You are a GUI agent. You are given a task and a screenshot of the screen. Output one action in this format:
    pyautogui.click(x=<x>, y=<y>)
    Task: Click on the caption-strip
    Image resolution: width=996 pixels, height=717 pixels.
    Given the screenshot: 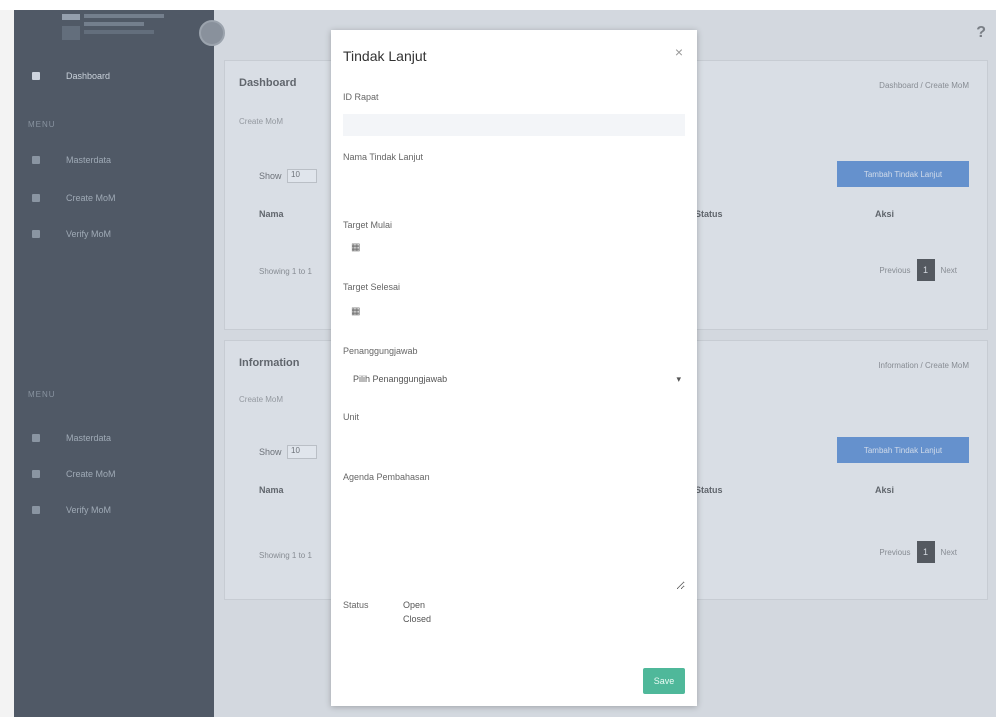 What is the action you would take?
    pyautogui.click(x=498, y=5)
    